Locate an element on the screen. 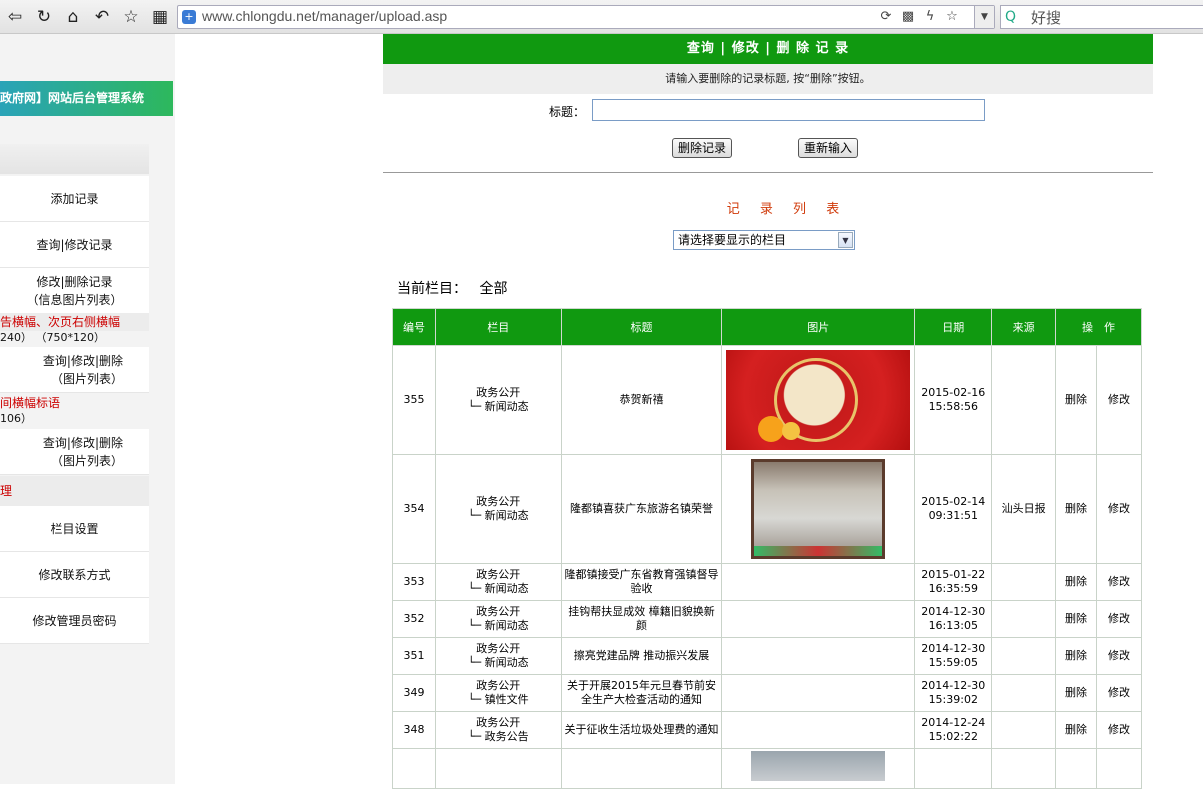  search-engine-icon: Q is located at coordinates (1011, 17).